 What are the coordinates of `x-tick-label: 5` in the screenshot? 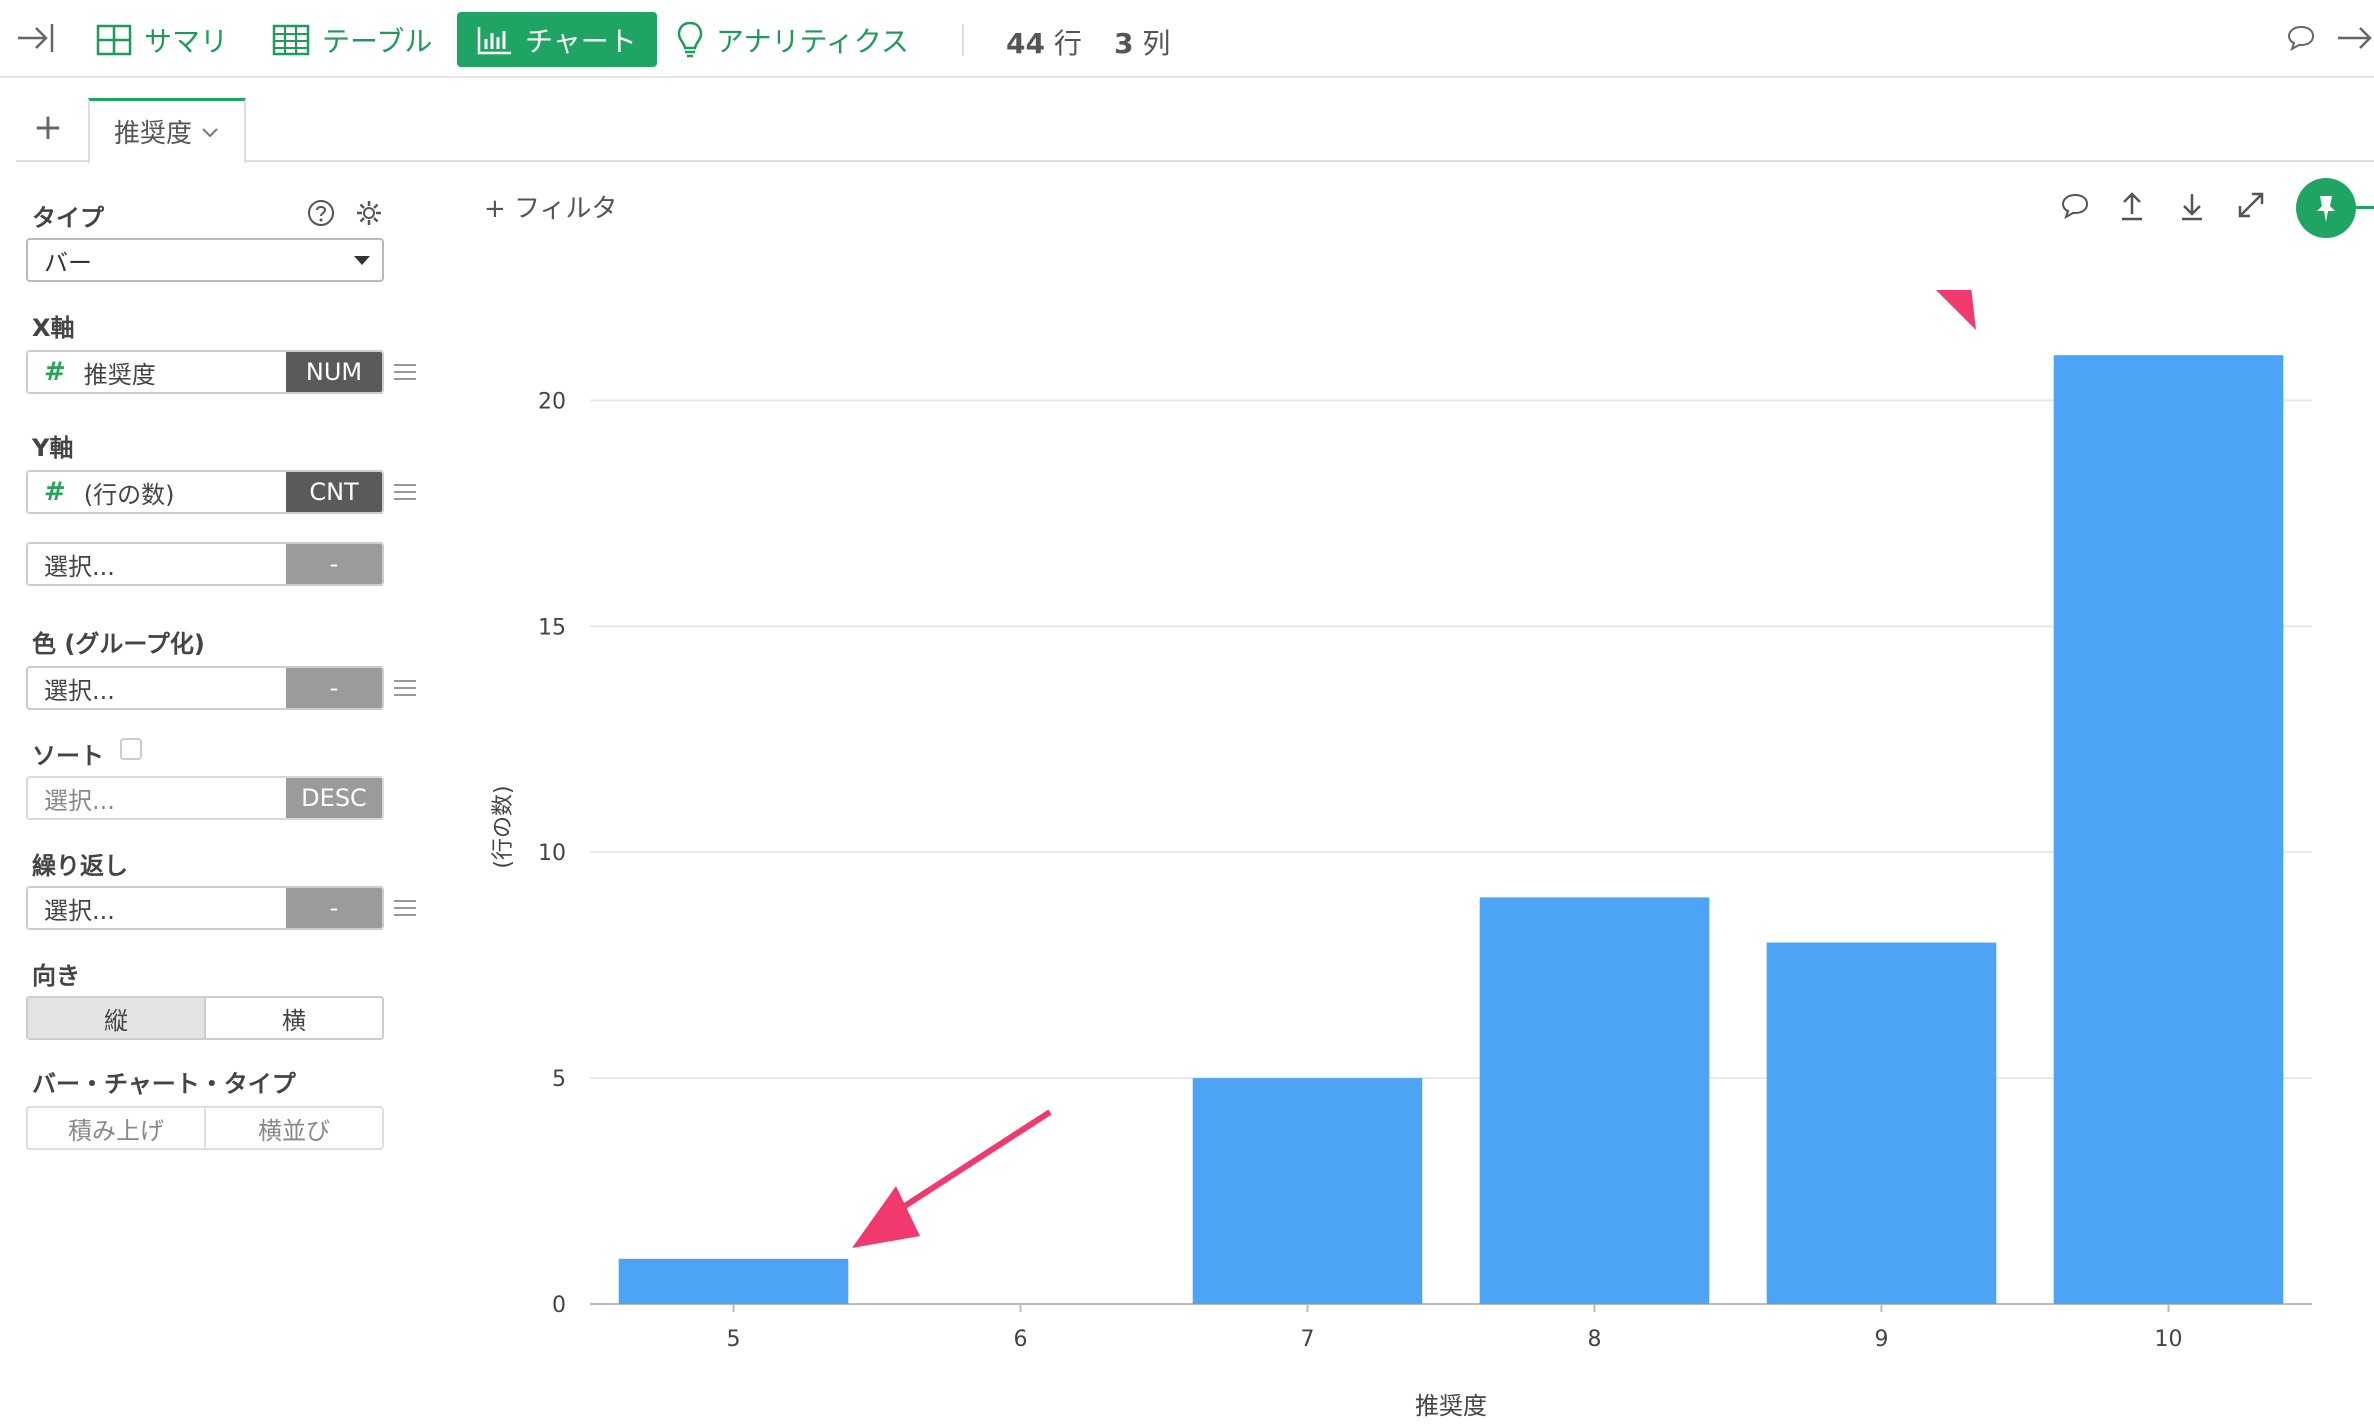 It's located at (734, 1339).